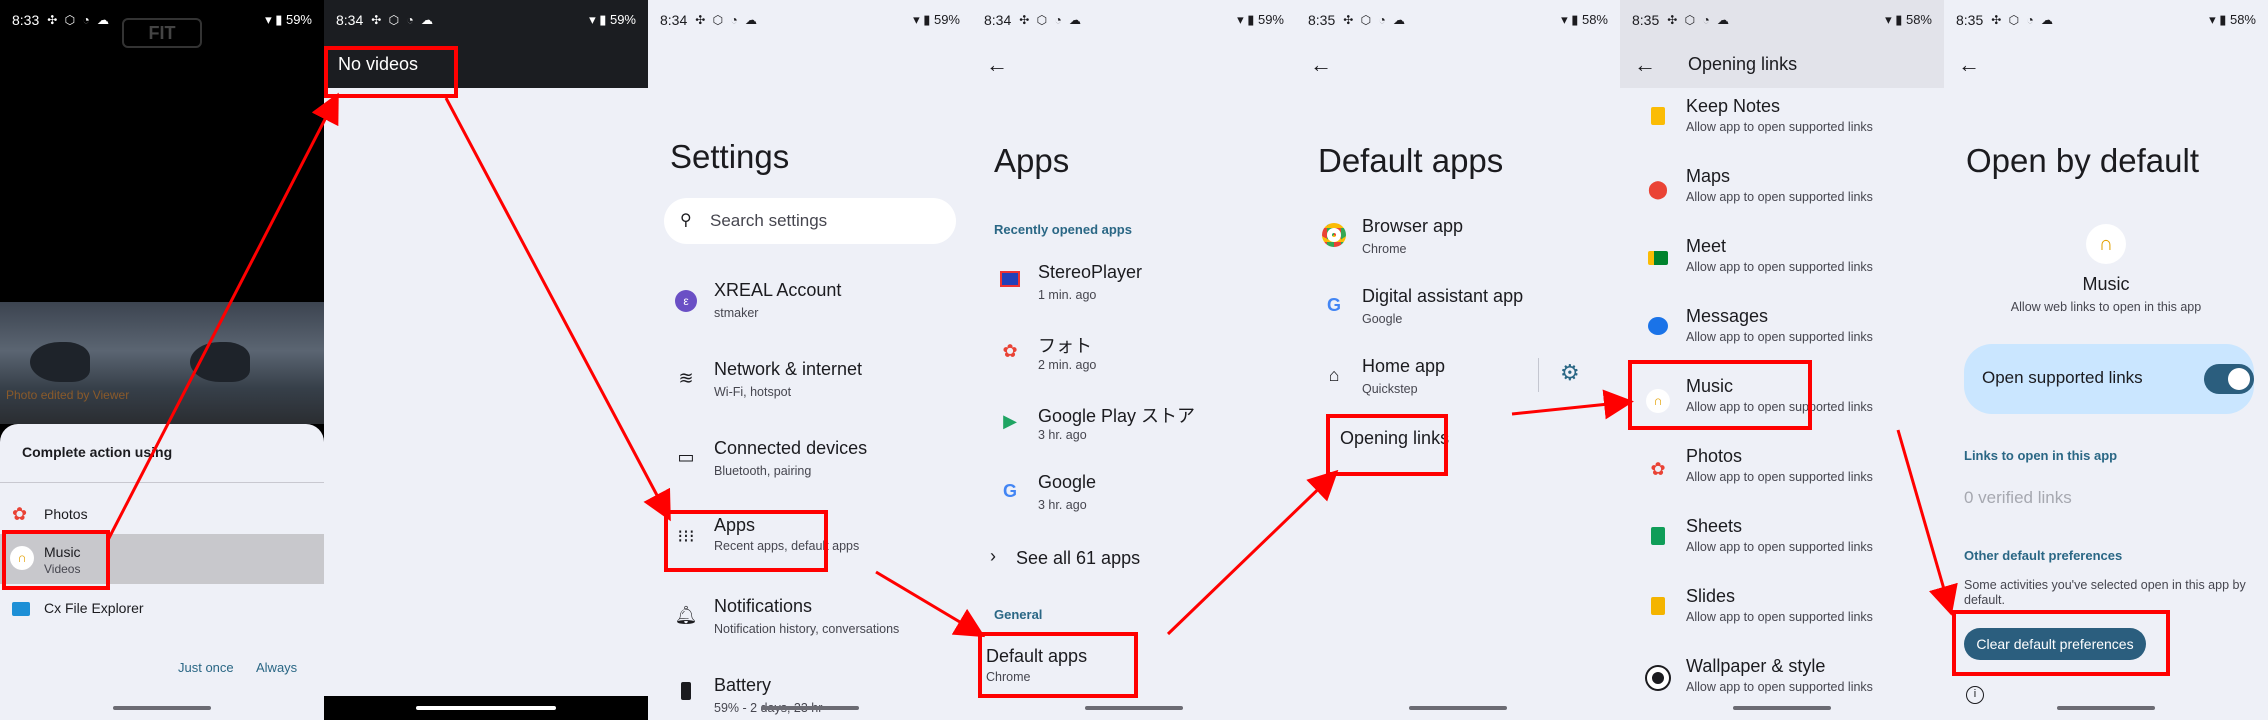 The height and width of the screenshot is (720, 2268). Describe the element at coordinates (162, 514) in the screenshot. I see `option-photos: ✿ Photos` at that location.